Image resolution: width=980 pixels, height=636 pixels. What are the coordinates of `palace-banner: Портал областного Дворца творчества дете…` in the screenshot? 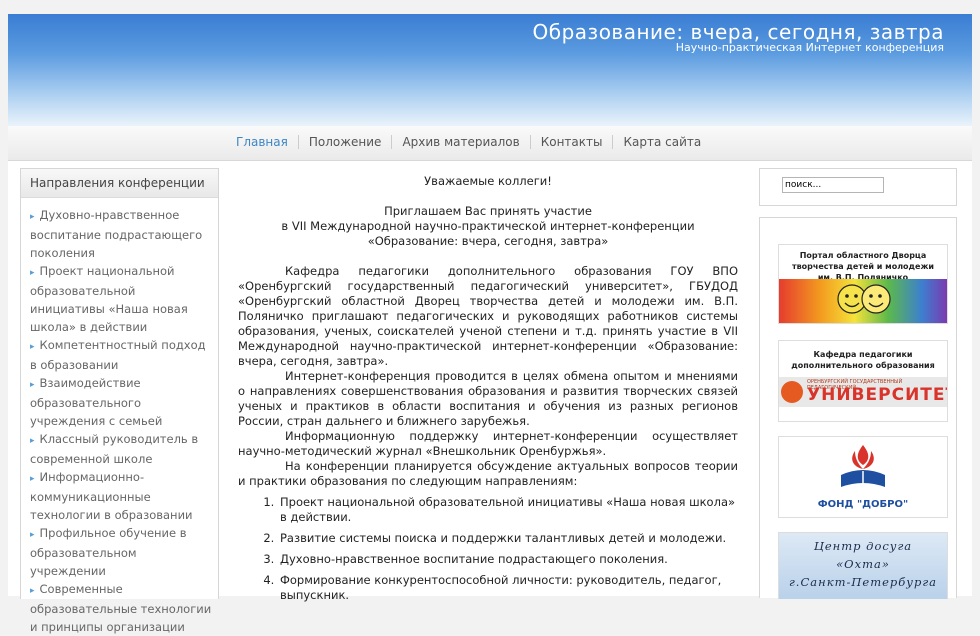 It's located at (863, 284).